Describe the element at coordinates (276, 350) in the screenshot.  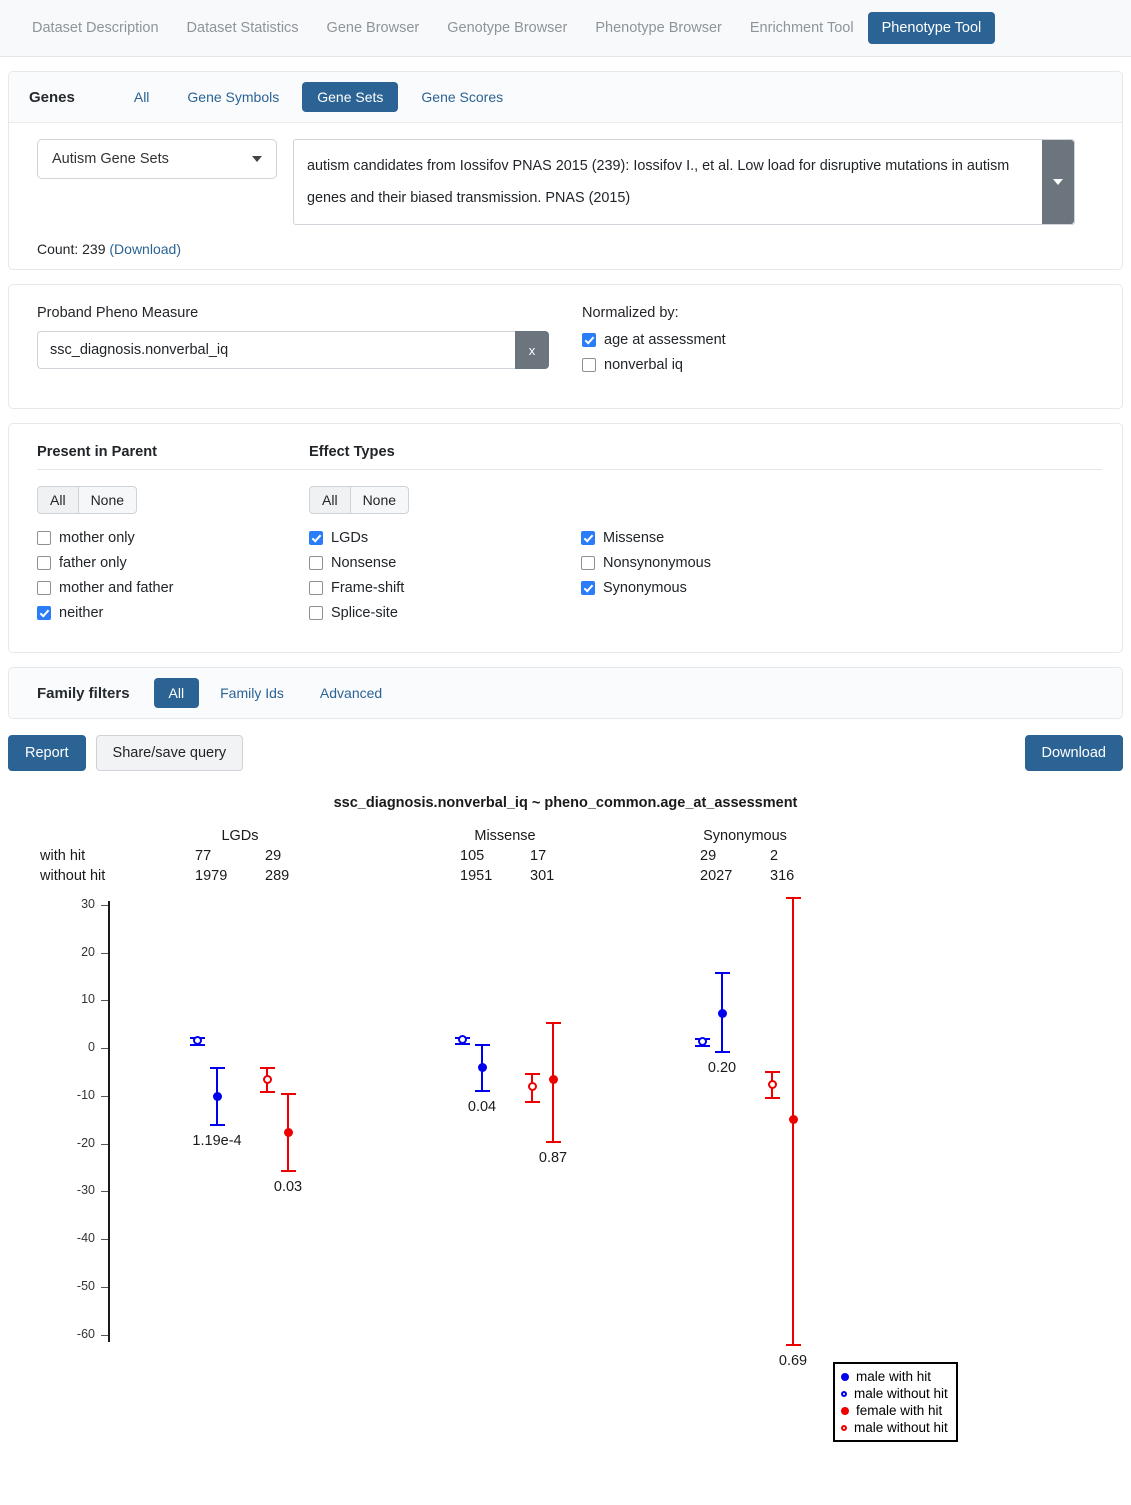
I see `proband-pheno-measure-input: ssc_diagnosis.nonverbal_iq` at that location.